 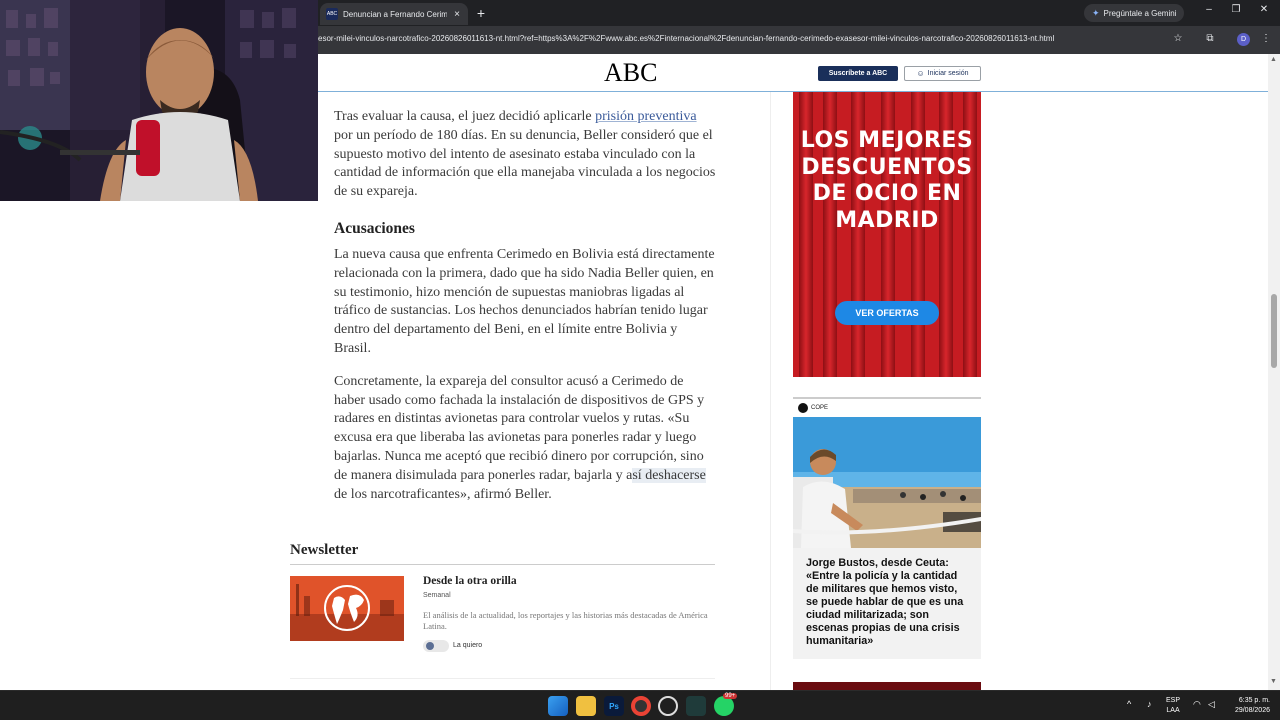 What do you see at coordinates (668, 706) in the screenshot?
I see `obs-icon` at bounding box center [668, 706].